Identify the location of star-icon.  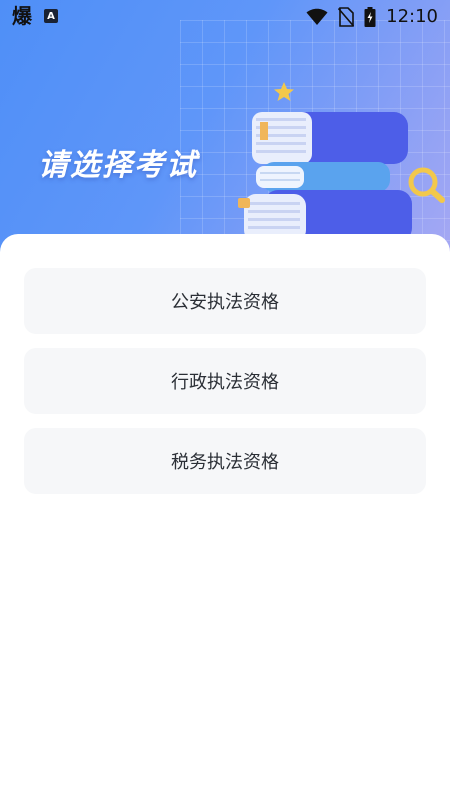
(284, 91).